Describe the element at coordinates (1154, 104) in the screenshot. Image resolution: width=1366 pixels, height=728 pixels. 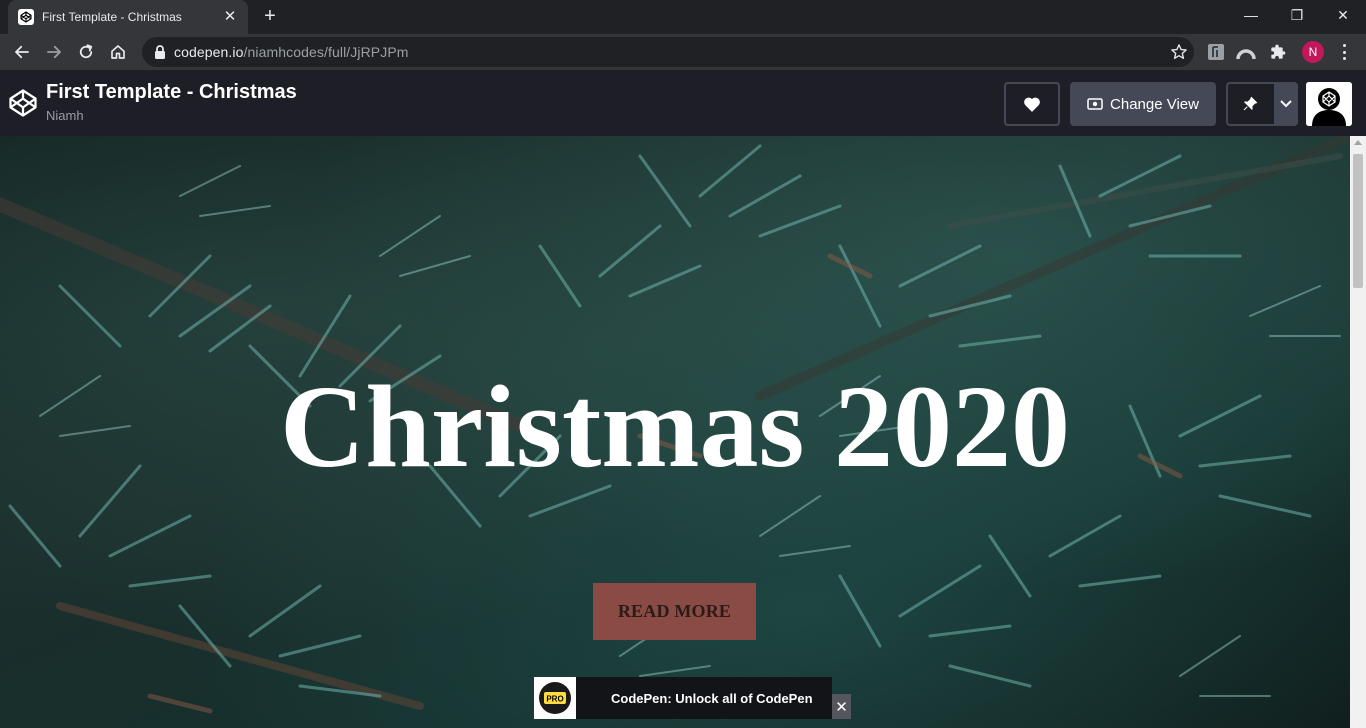
I see `change-view-label: Change View` at that location.